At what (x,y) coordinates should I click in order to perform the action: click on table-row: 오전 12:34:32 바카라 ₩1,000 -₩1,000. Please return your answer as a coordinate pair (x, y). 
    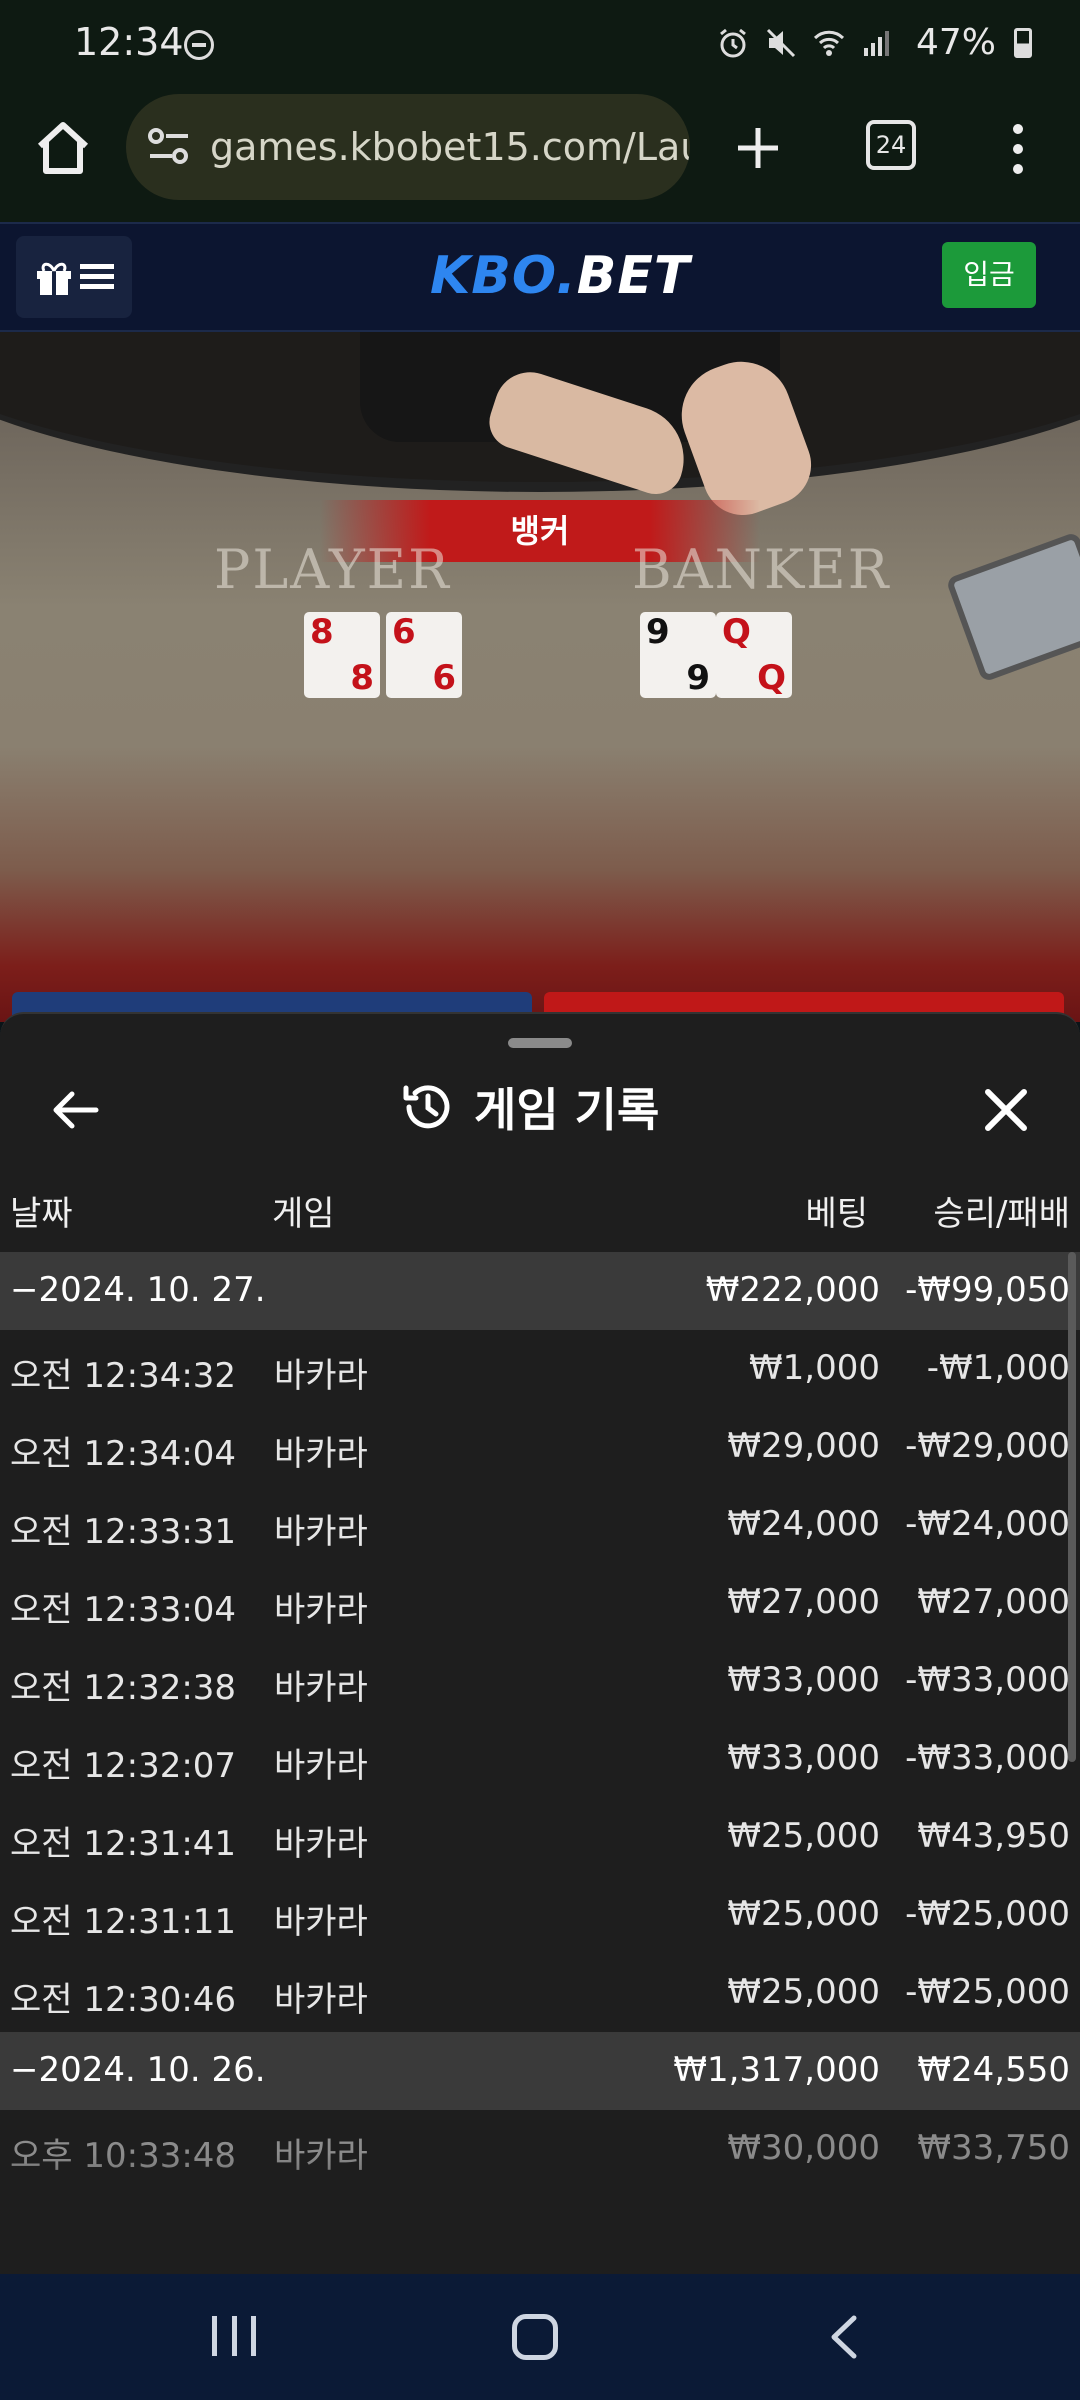
    Looking at the image, I should click on (540, 1369).